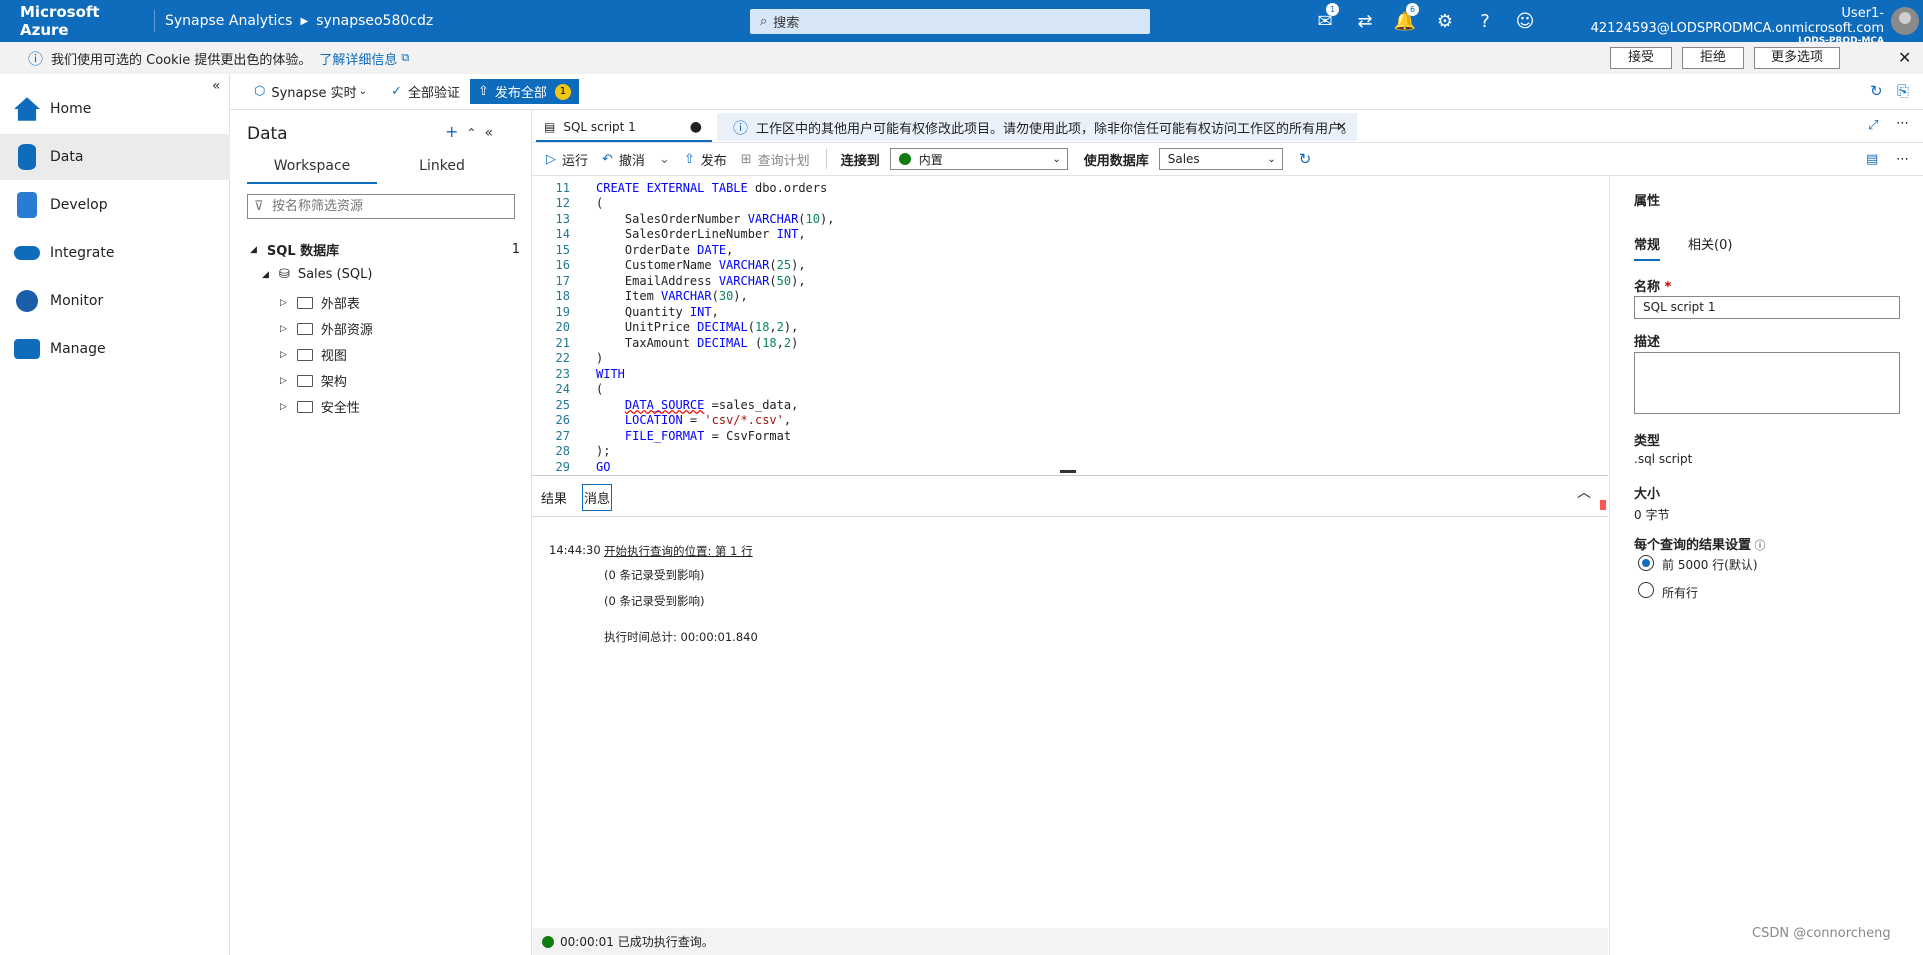 This screenshot has height=955, width=1923. I want to click on publish-button: ⇧ 发布, so click(705, 159).